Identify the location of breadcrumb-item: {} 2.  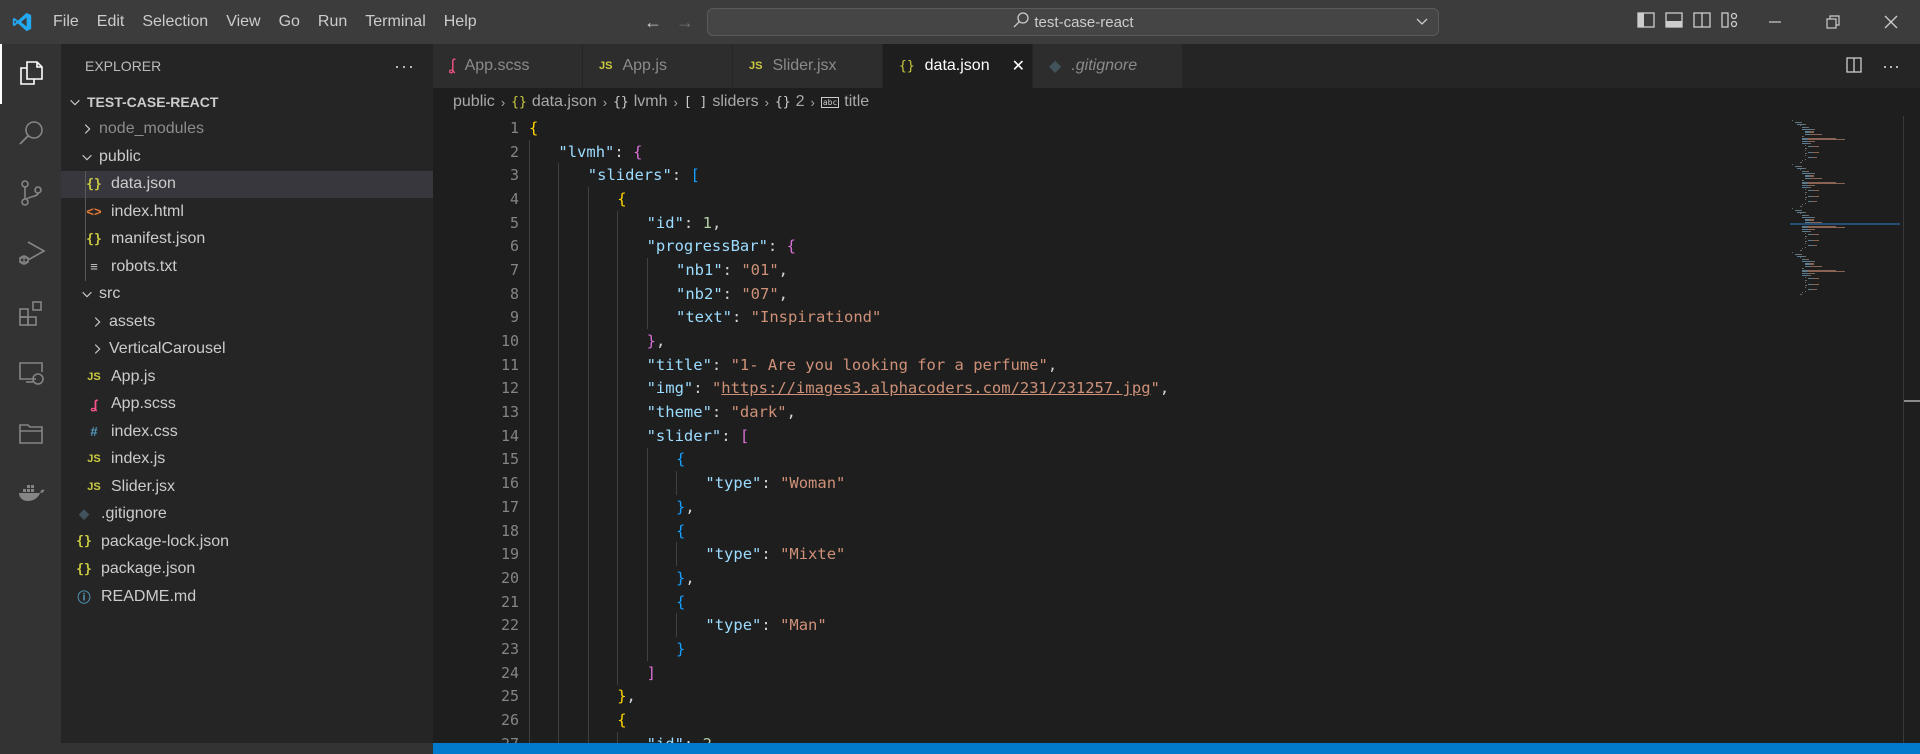
(790, 102).